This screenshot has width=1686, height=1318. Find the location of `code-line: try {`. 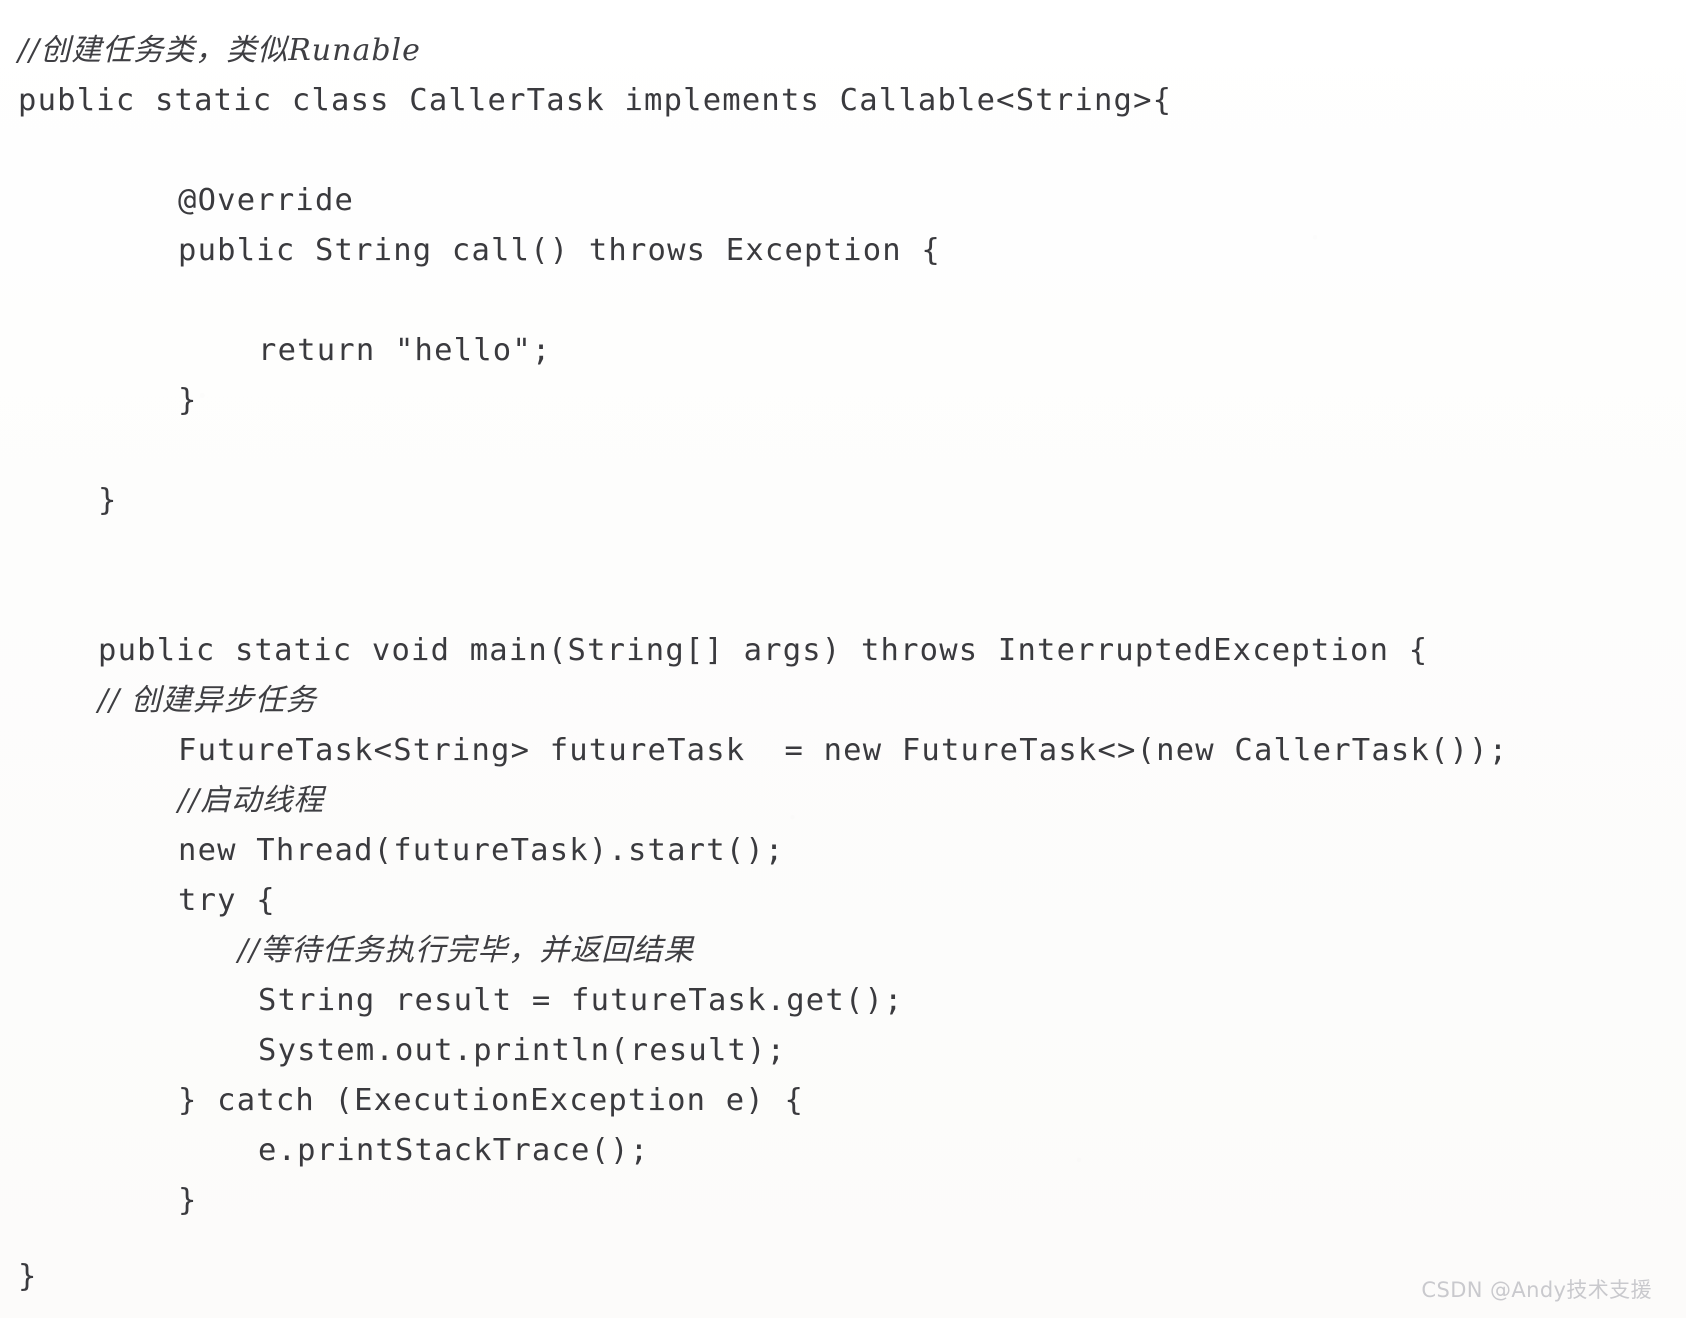

code-line: try { is located at coordinates (227, 900).